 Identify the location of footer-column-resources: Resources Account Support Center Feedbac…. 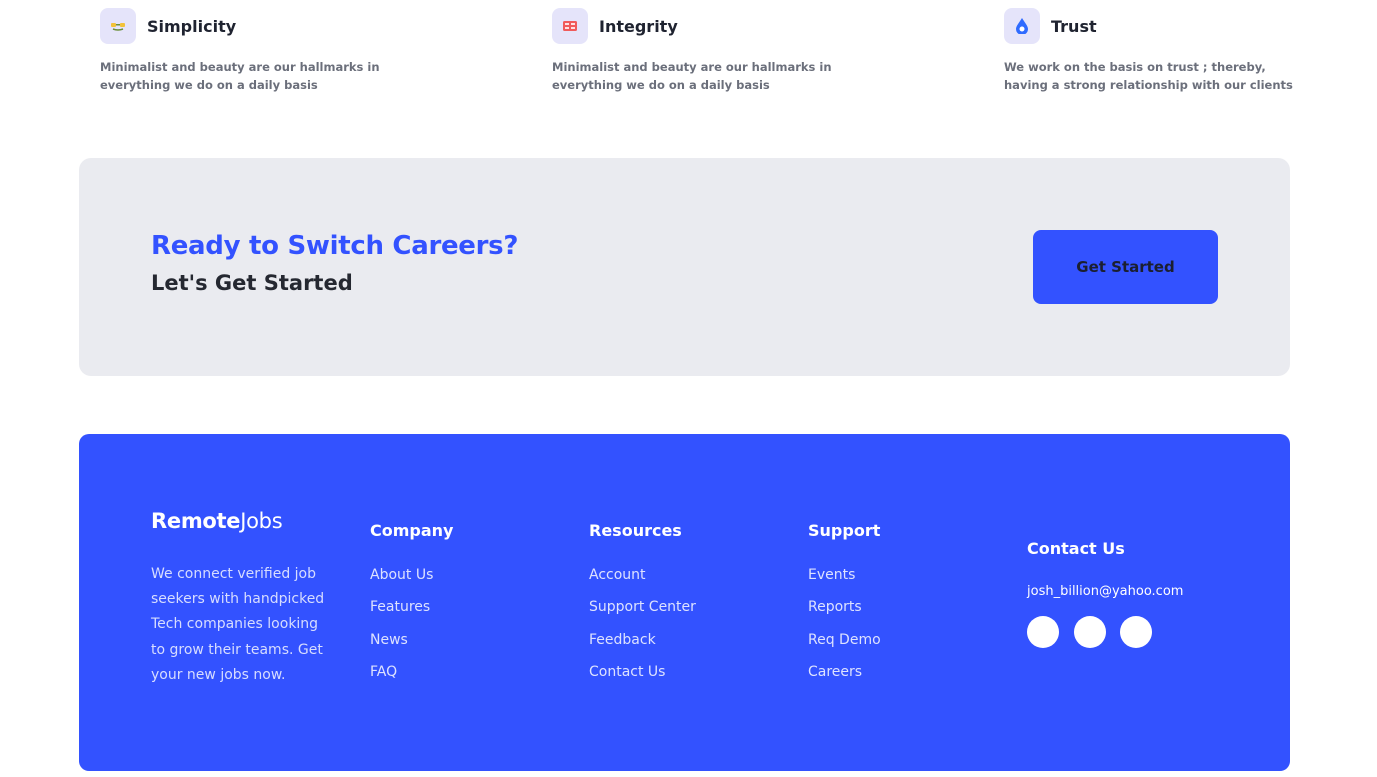
(642, 608).